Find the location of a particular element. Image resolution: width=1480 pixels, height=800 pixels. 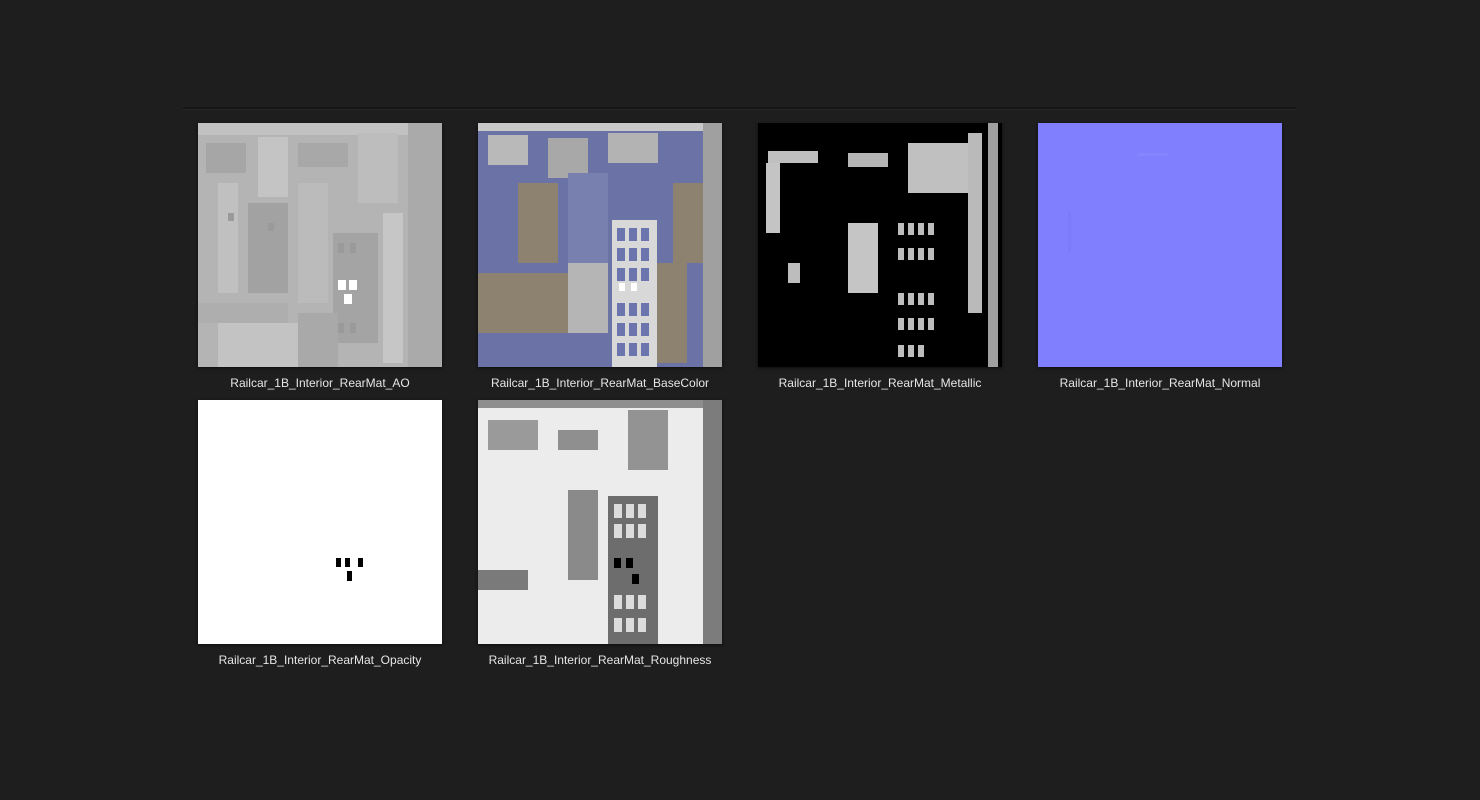

file-name: Railcar_1B_Interior_RearMat_Metallic is located at coordinates (880, 383).